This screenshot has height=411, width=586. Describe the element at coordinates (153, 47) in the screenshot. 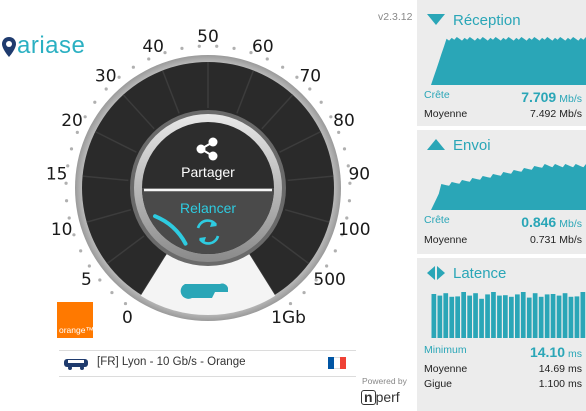

I see `gauge-scale-label: 40` at that location.